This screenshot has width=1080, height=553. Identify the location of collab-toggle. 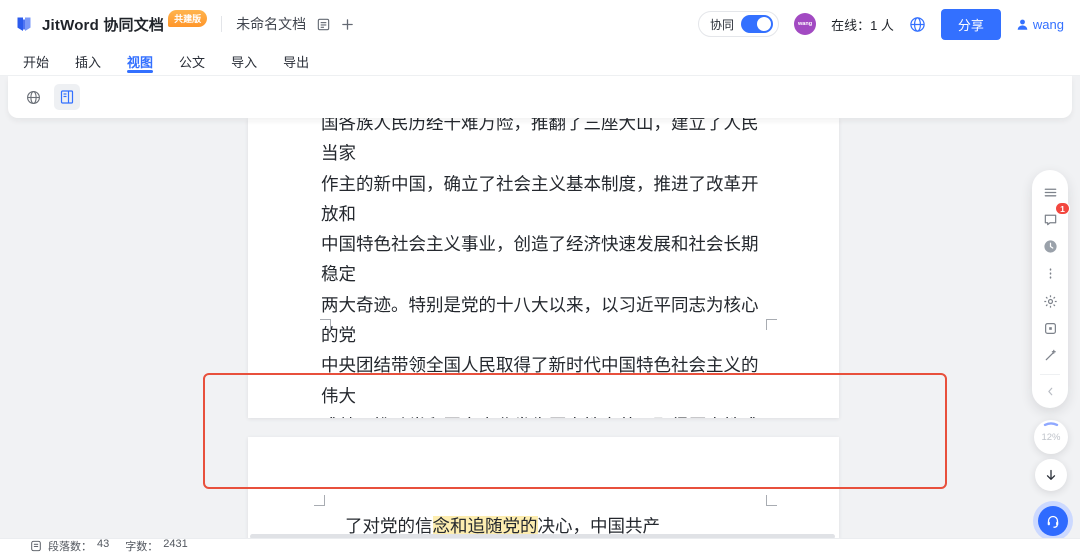
(757, 24).